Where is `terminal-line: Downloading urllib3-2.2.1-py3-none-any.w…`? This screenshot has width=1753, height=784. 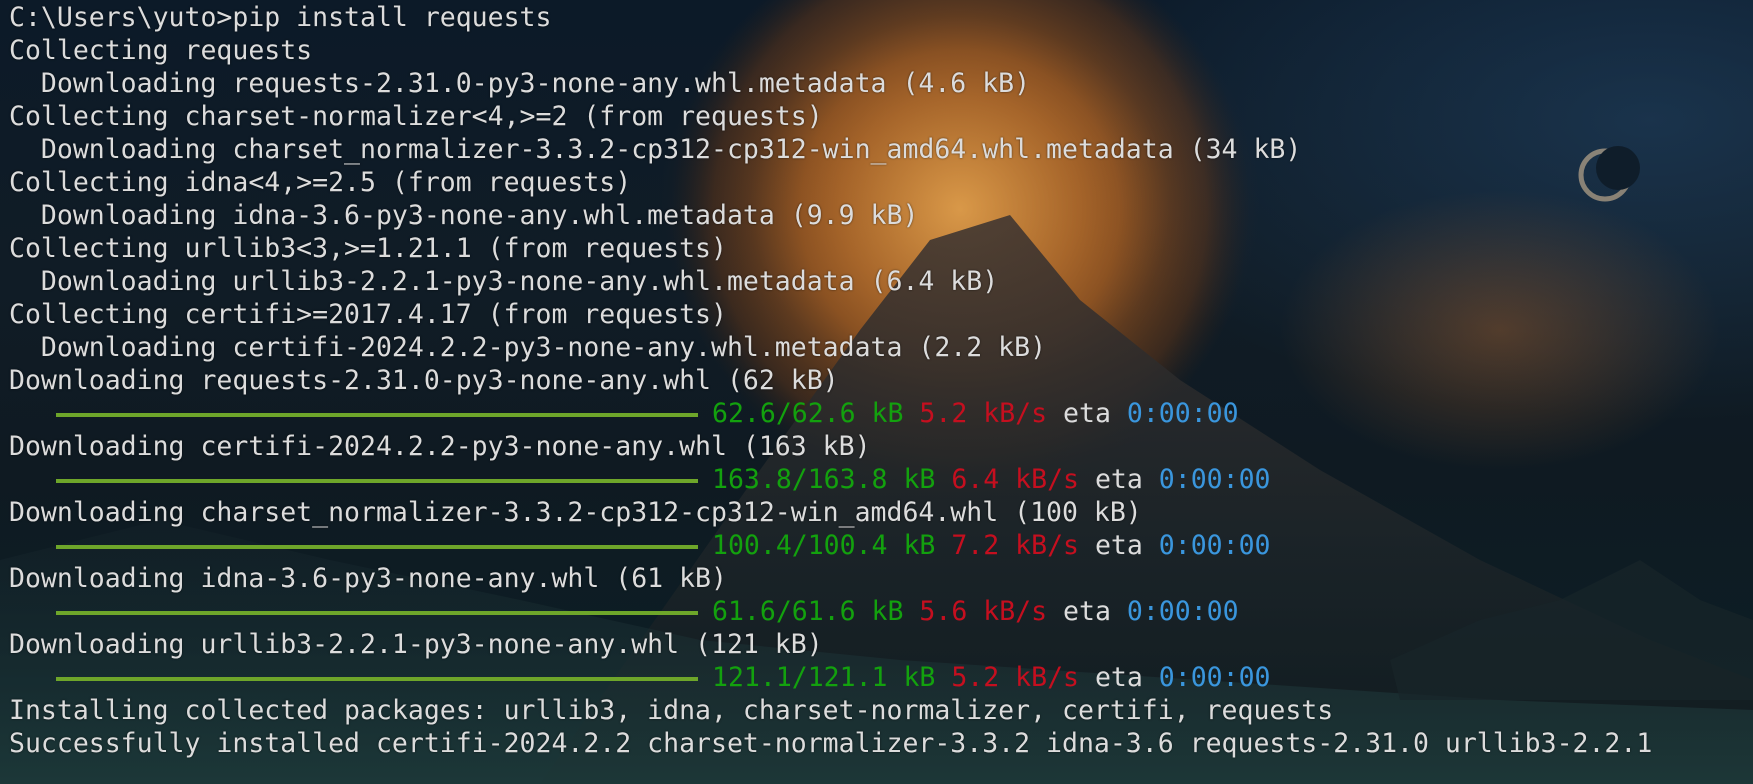 terminal-line: Downloading urllib3-2.2.1-py3-none-any.w… is located at coordinates (504, 281).